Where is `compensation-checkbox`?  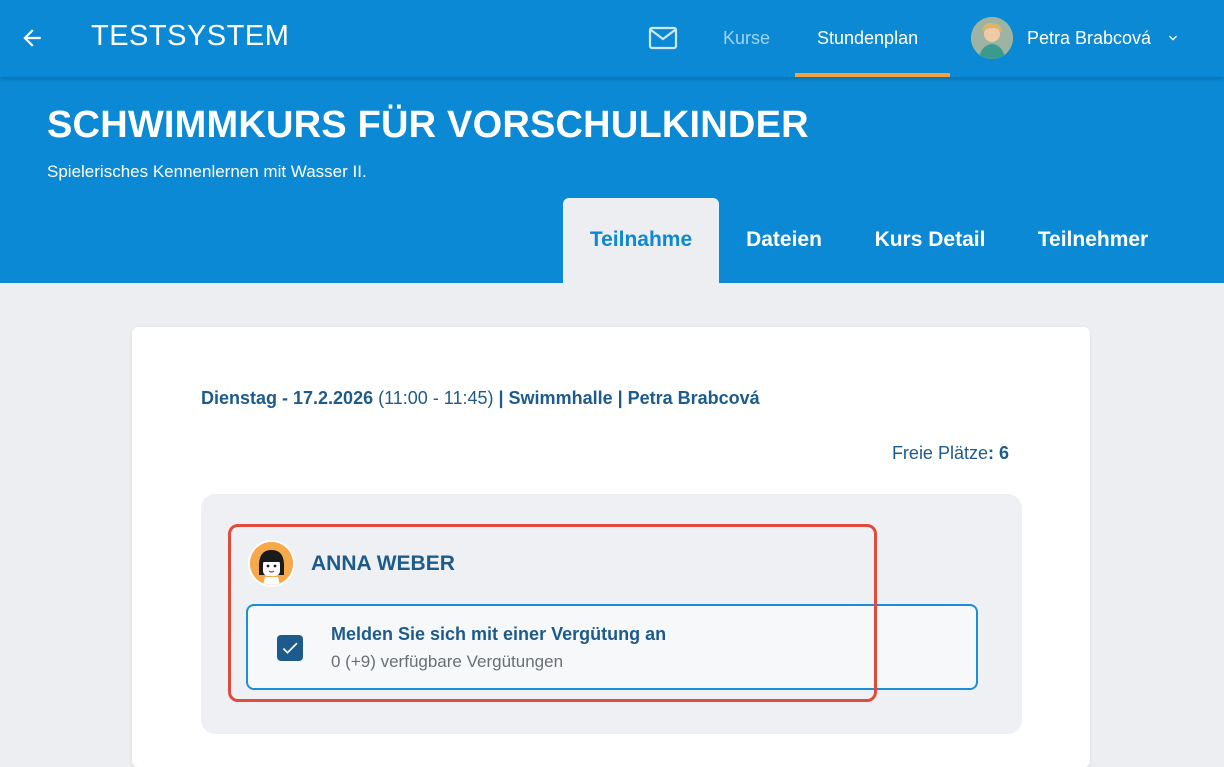 compensation-checkbox is located at coordinates (290, 648).